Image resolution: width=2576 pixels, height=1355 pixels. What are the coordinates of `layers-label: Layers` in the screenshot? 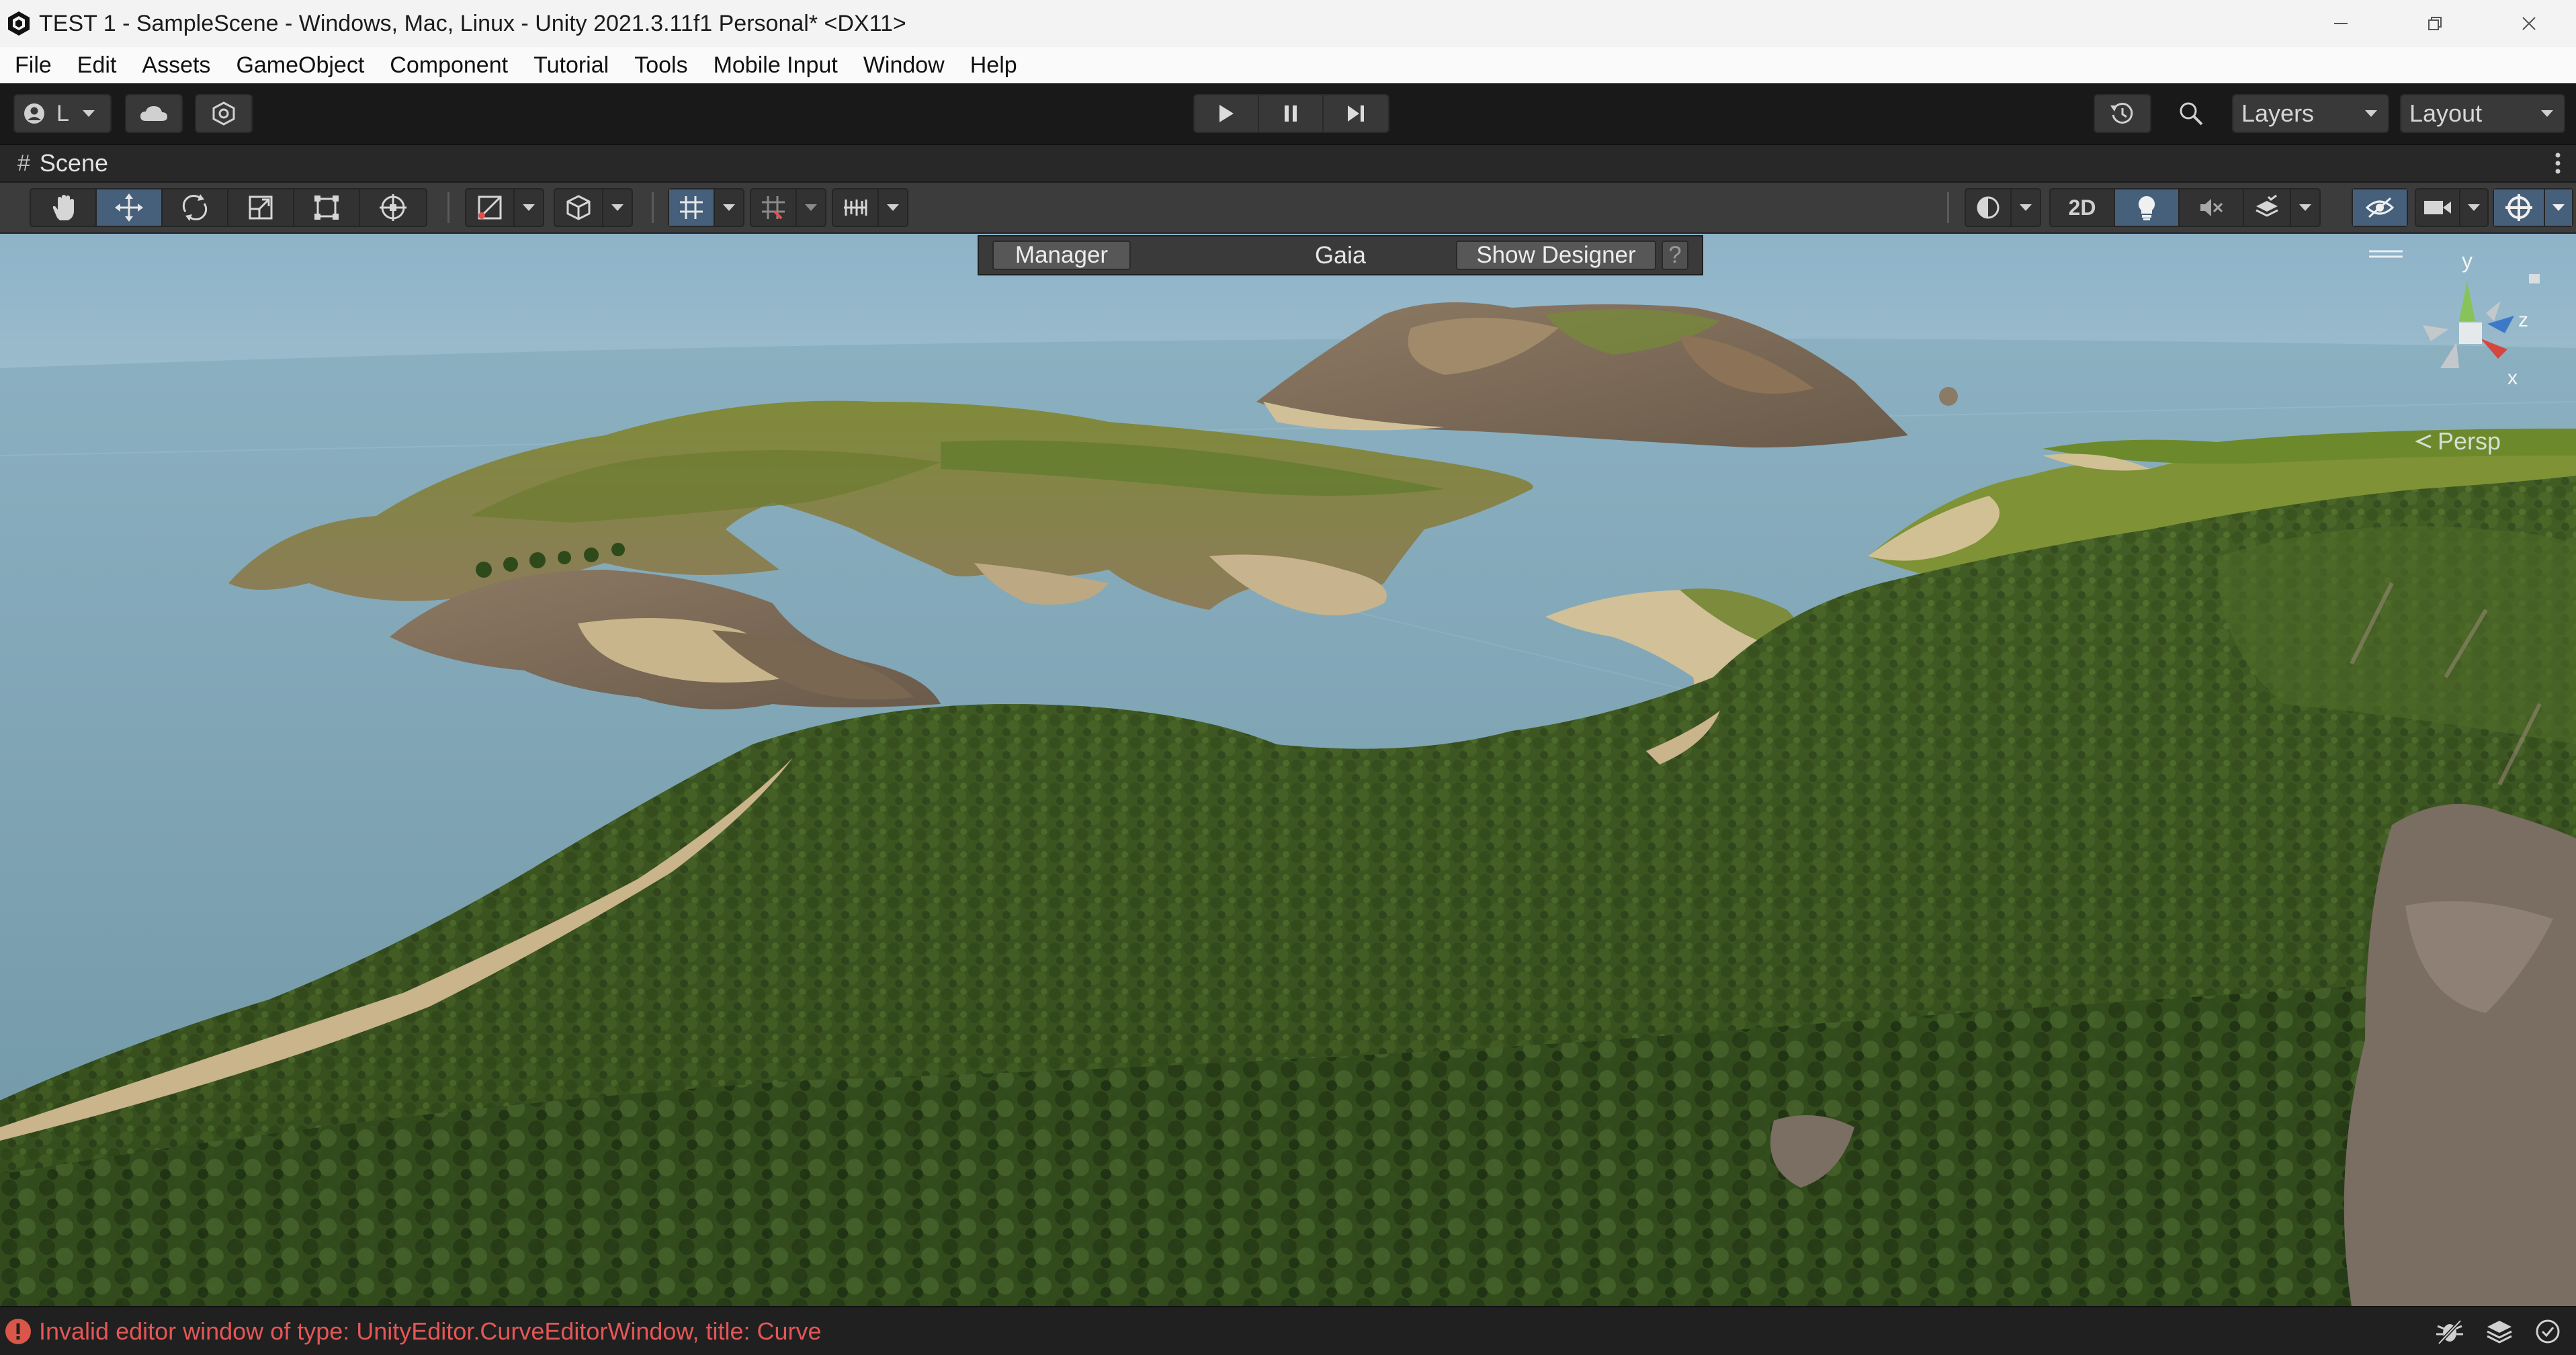 It's located at (2278, 113).